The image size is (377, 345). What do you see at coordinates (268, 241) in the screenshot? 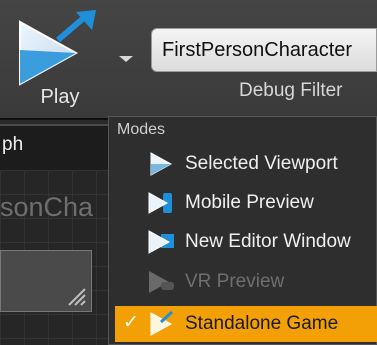
I see `menu-item-label: New Editor Window` at bounding box center [268, 241].